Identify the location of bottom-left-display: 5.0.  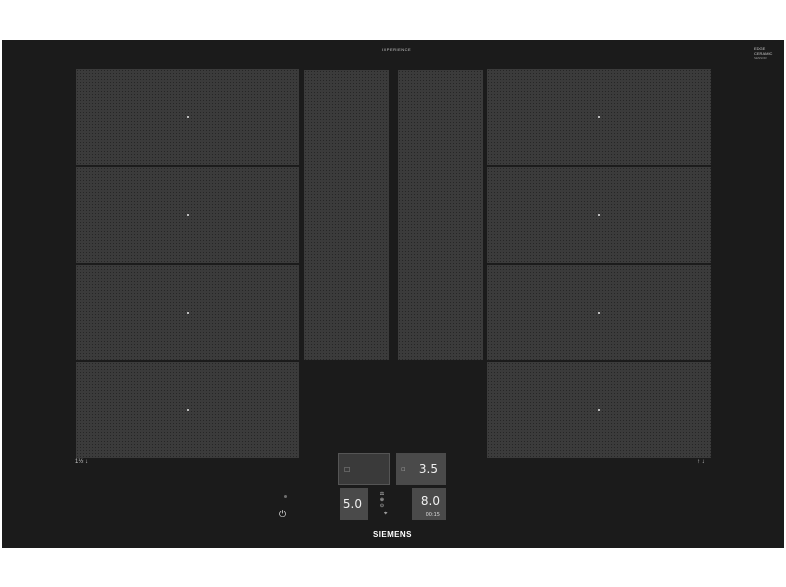
(354, 504).